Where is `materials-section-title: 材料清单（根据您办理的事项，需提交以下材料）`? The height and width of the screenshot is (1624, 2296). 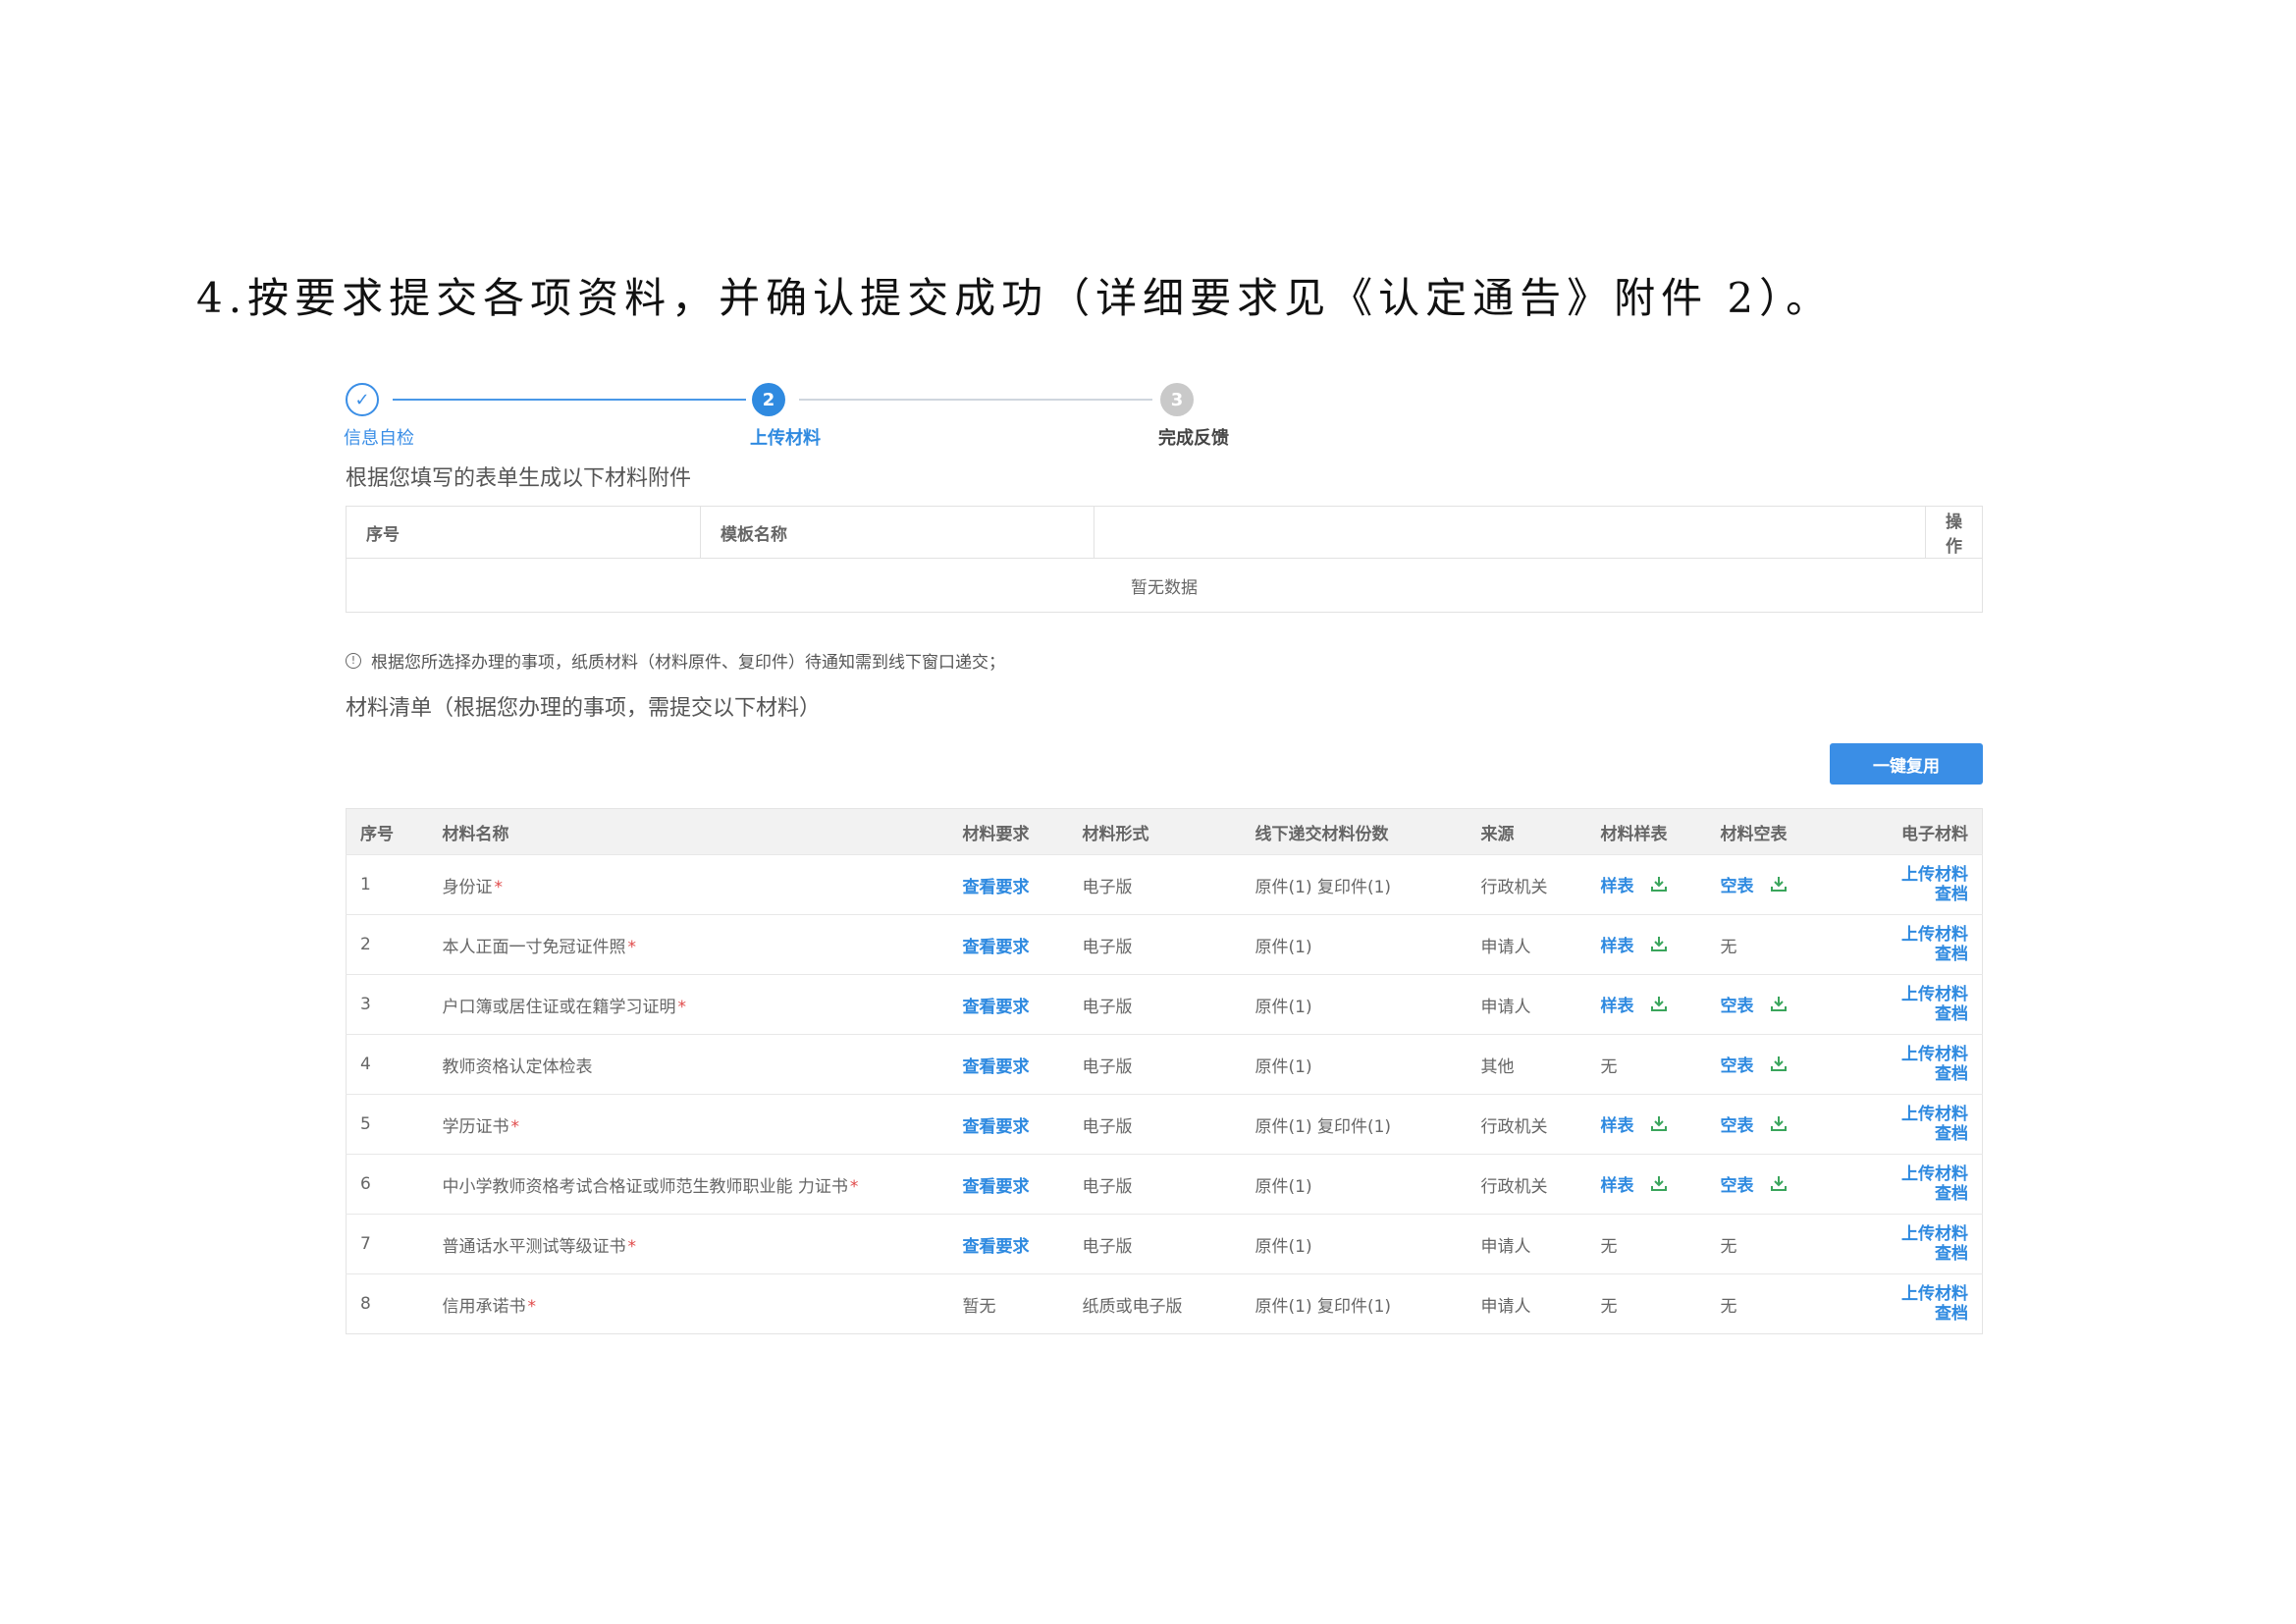 materials-section-title: 材料清单（根据您办理的事项，需提交以下材料） is located at coordinates (584, 708).